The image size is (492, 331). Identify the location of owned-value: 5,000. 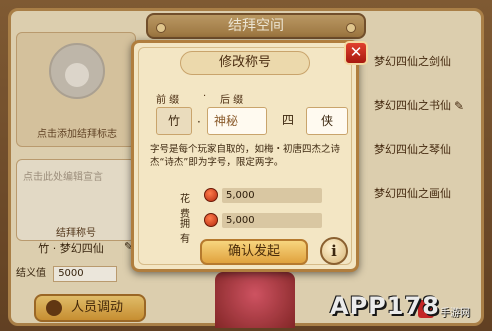
(272, 220).